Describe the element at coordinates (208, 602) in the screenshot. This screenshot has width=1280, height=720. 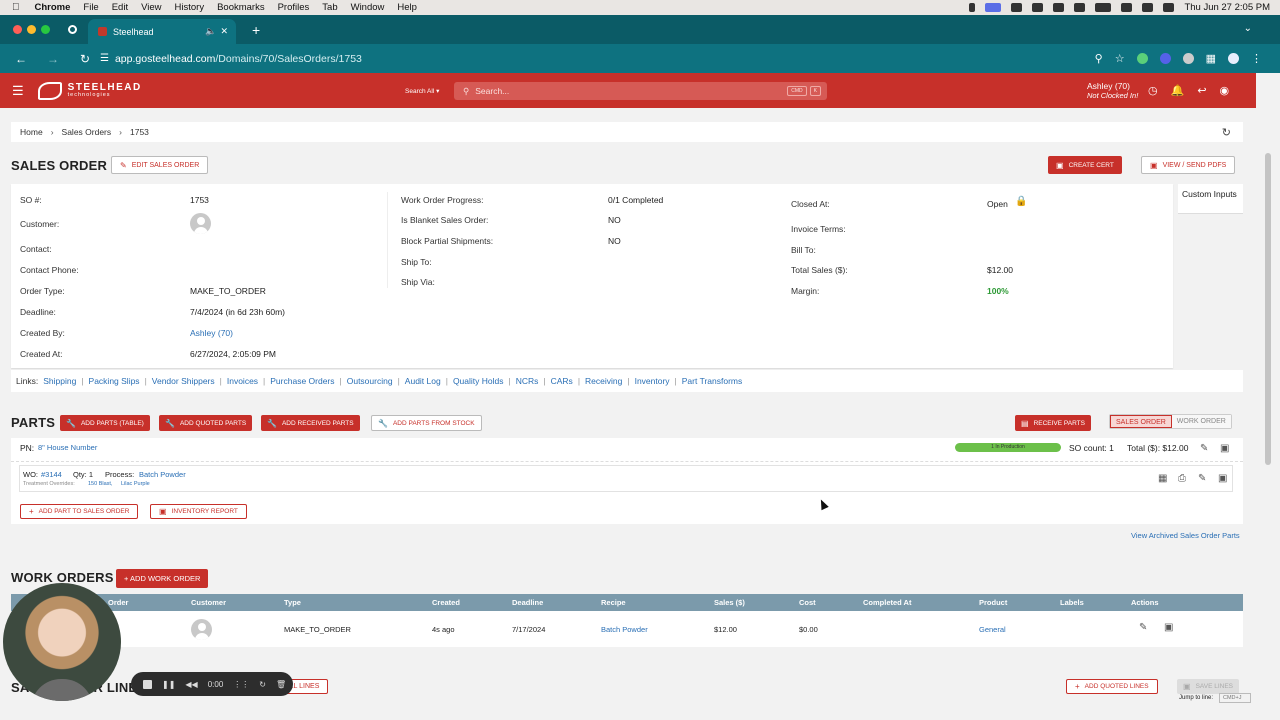
I see `col-customer: Customer` at that location.